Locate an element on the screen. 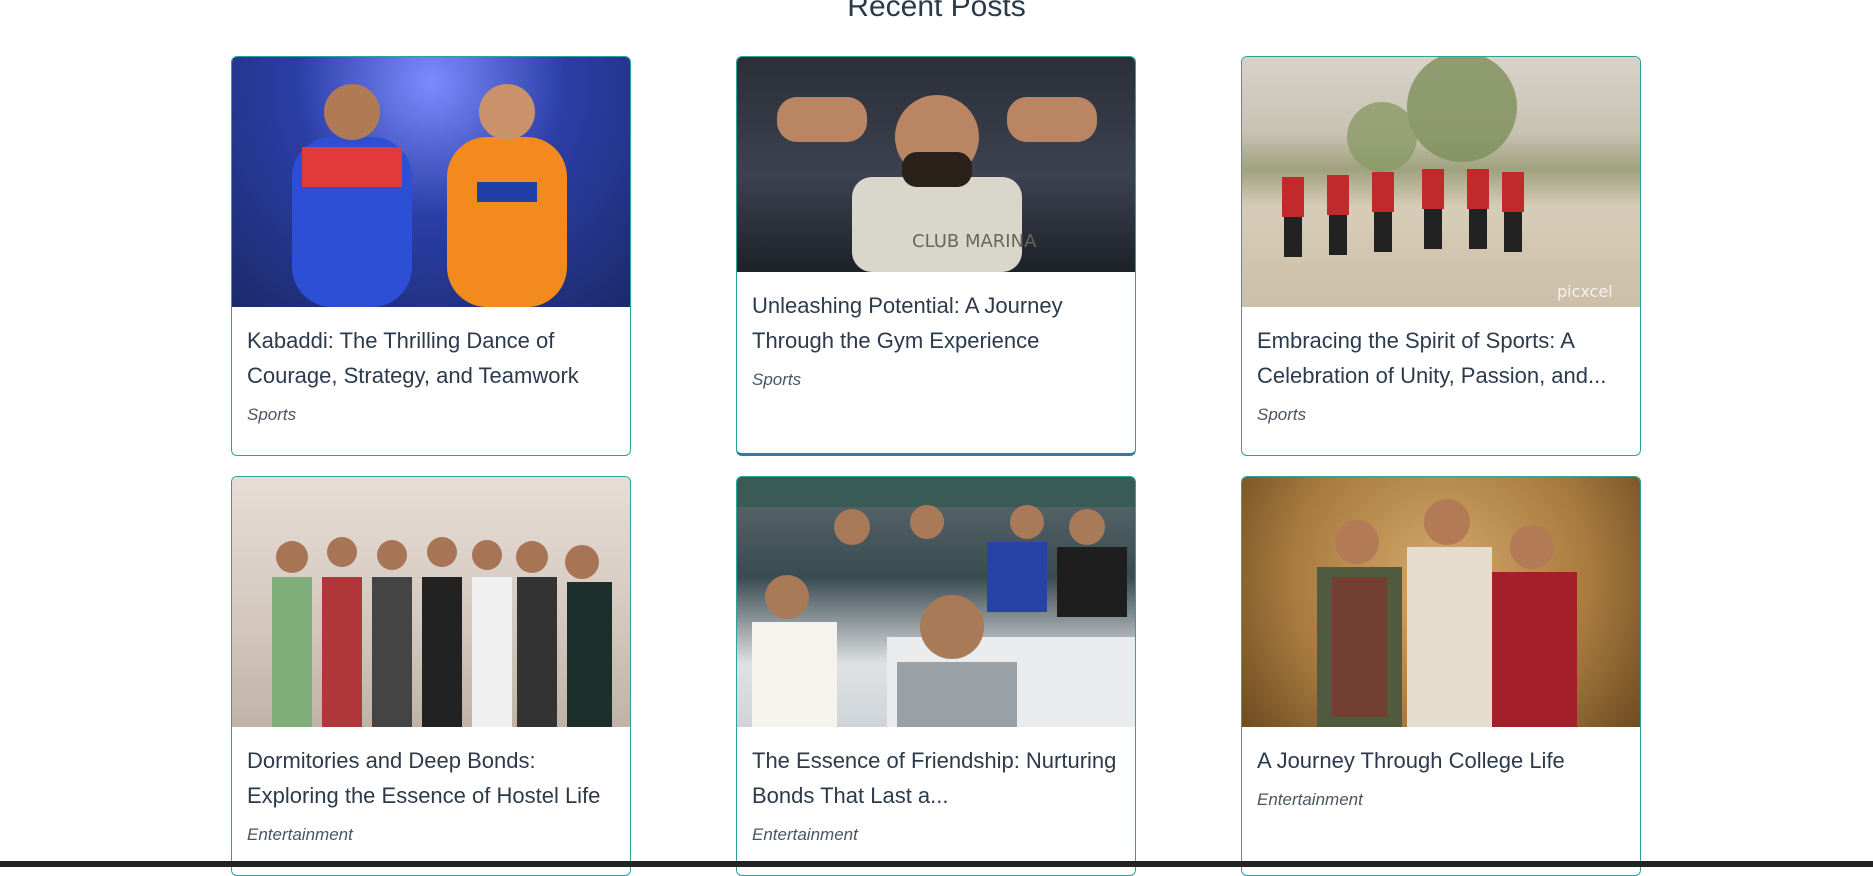  post-thumbnail: picxcel is located at coordinates (1441, 182).